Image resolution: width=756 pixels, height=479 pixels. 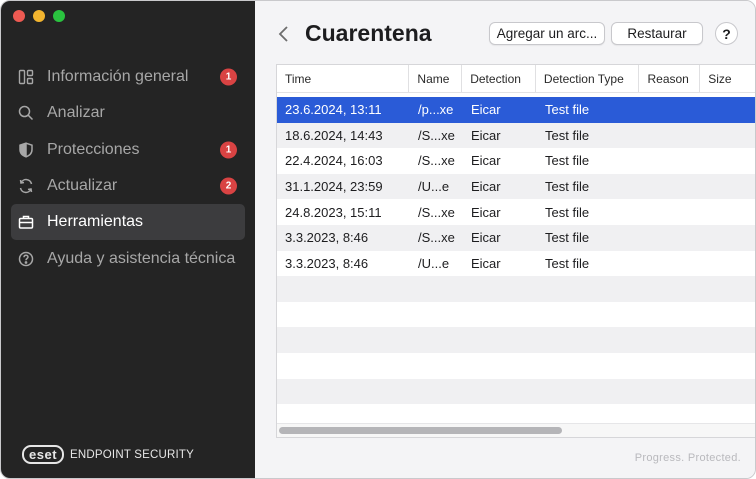 I want to click on cell-name: /p...xe, so click(x=436, y=110).